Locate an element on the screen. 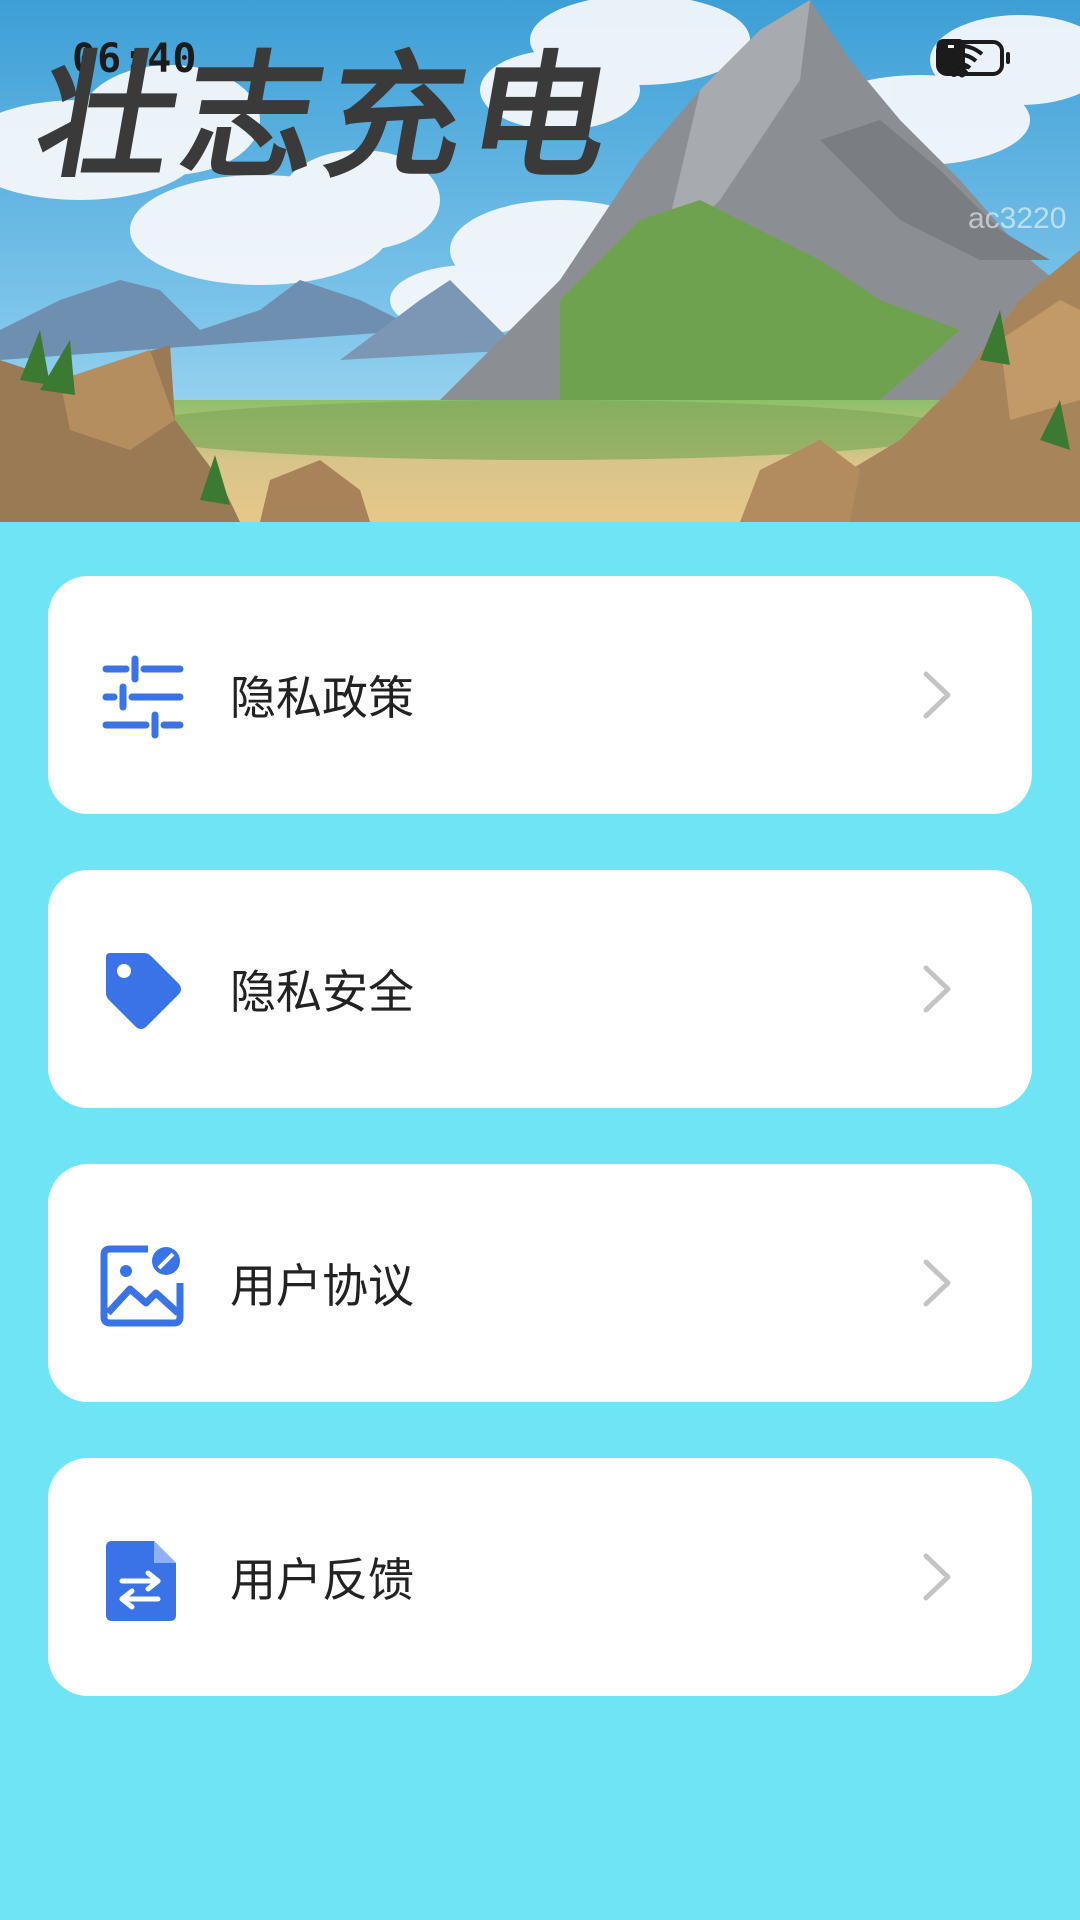 The height and width of the screenshot is (1920, 1080). tag-icon is located at coordinates (142, 991).